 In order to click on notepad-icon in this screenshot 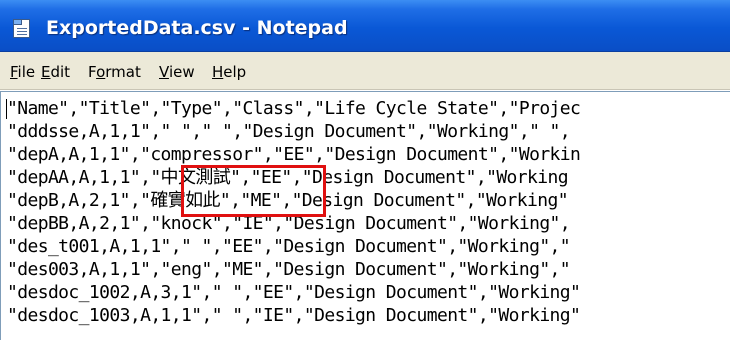, I will do `click(21, 28)`.